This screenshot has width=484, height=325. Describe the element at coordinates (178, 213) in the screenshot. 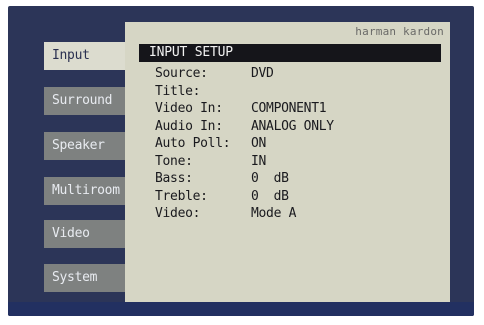

I see `setting-label: Video:` at that location.